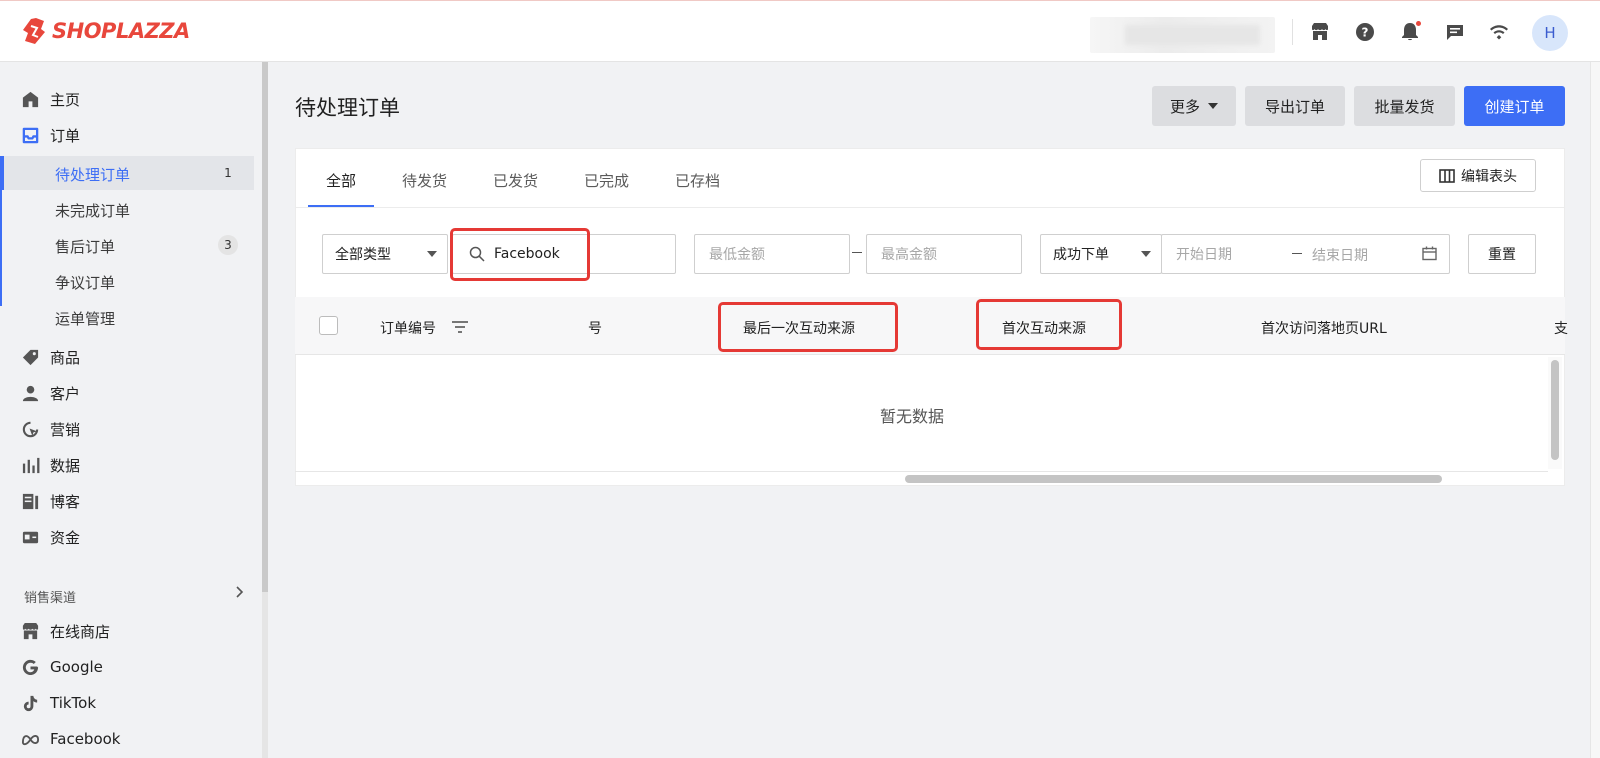 The height and width of the screenshot is (758, 1600). Describe the element at coordinates (1173, 479) in the screenshot. I see `table-horizontal-scrollbar` at that location.